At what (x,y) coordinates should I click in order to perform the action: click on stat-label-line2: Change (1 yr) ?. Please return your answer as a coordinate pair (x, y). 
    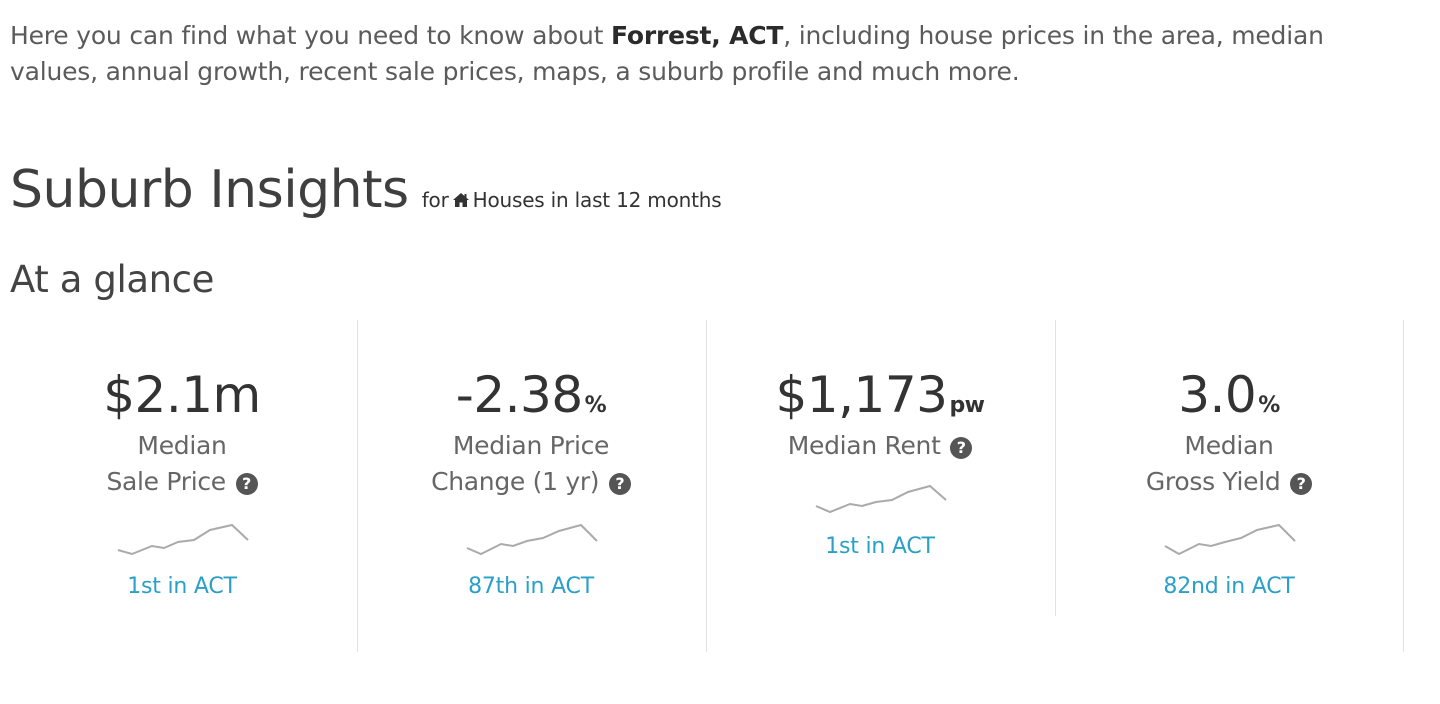
    Looking at the image, I should click on (531, 482).